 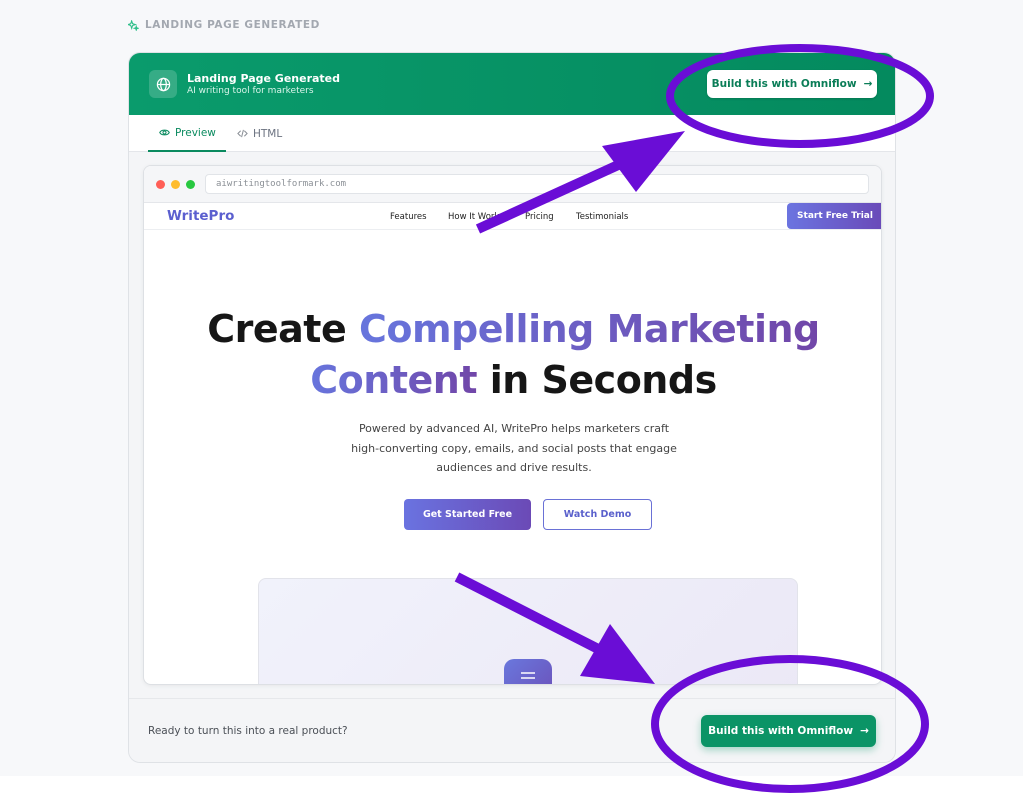 I want to click on section-label-text: LANDING PAGE GENERATED, so click(x=232, y=25).